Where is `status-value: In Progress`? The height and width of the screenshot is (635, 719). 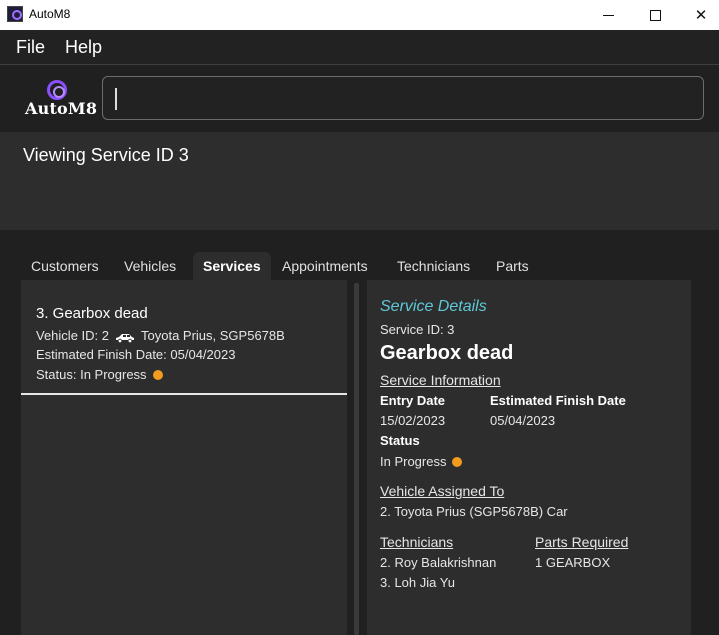 status-value: In Progress is located at coordinates (413, 461).